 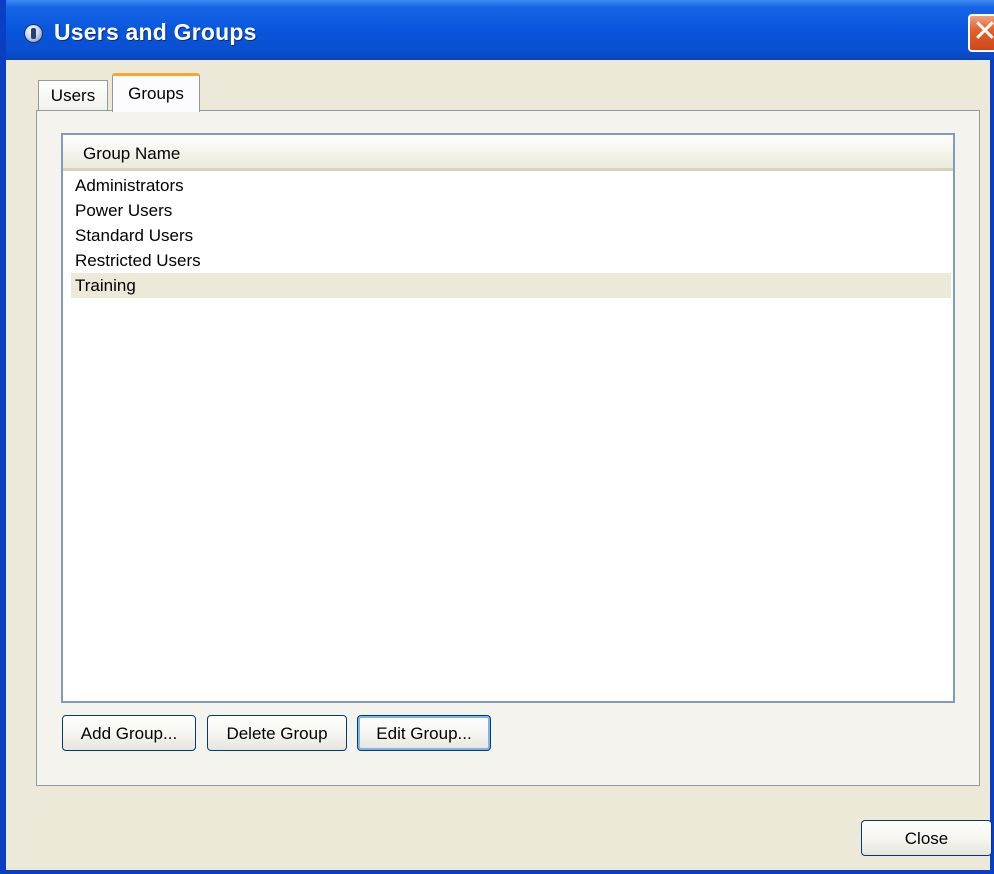 I want to click on close-button: Close, so click(x=926, y=838).